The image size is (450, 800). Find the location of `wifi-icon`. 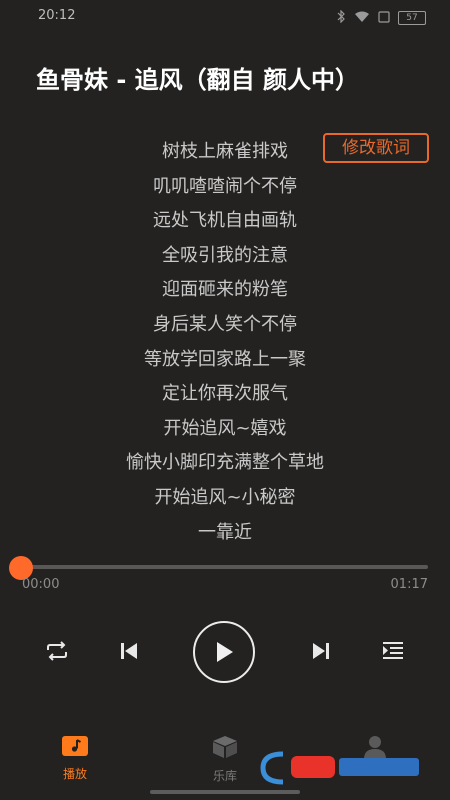

wifi-icon is located at coordinates (362, 17).